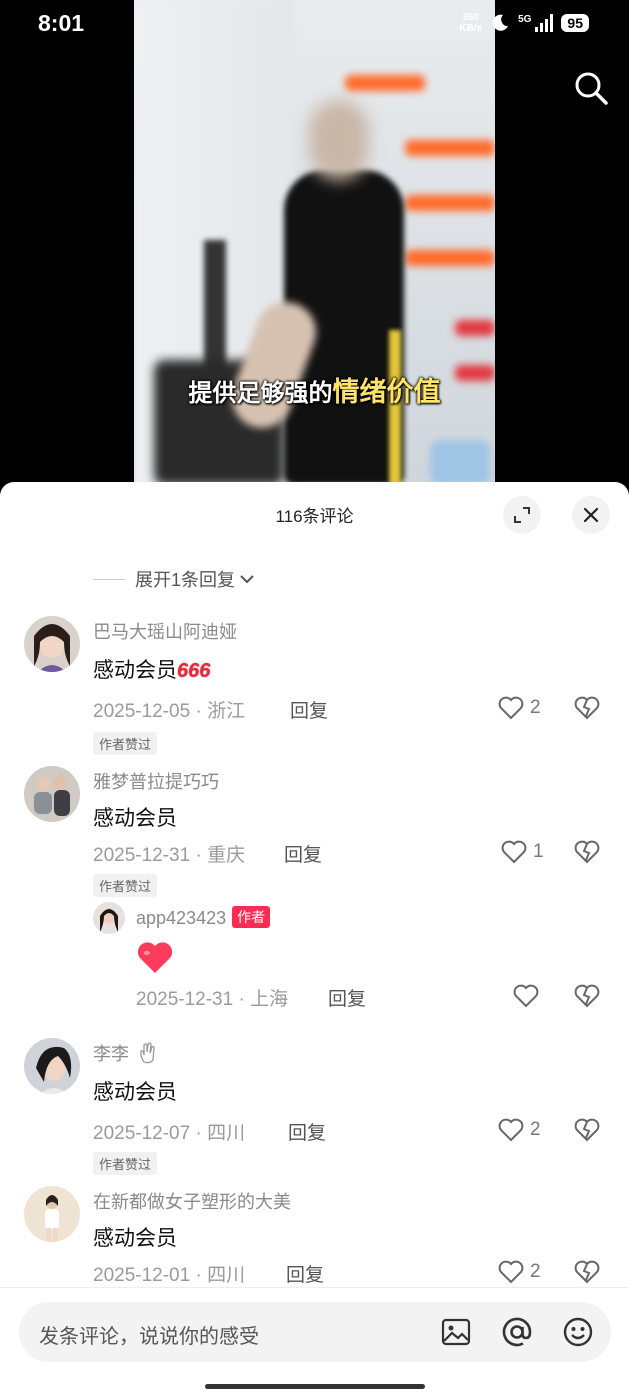  What do you see at coordinates (538, 851) in the screenshot?
I see `like-count: 1` at bounding box center [538, 851].